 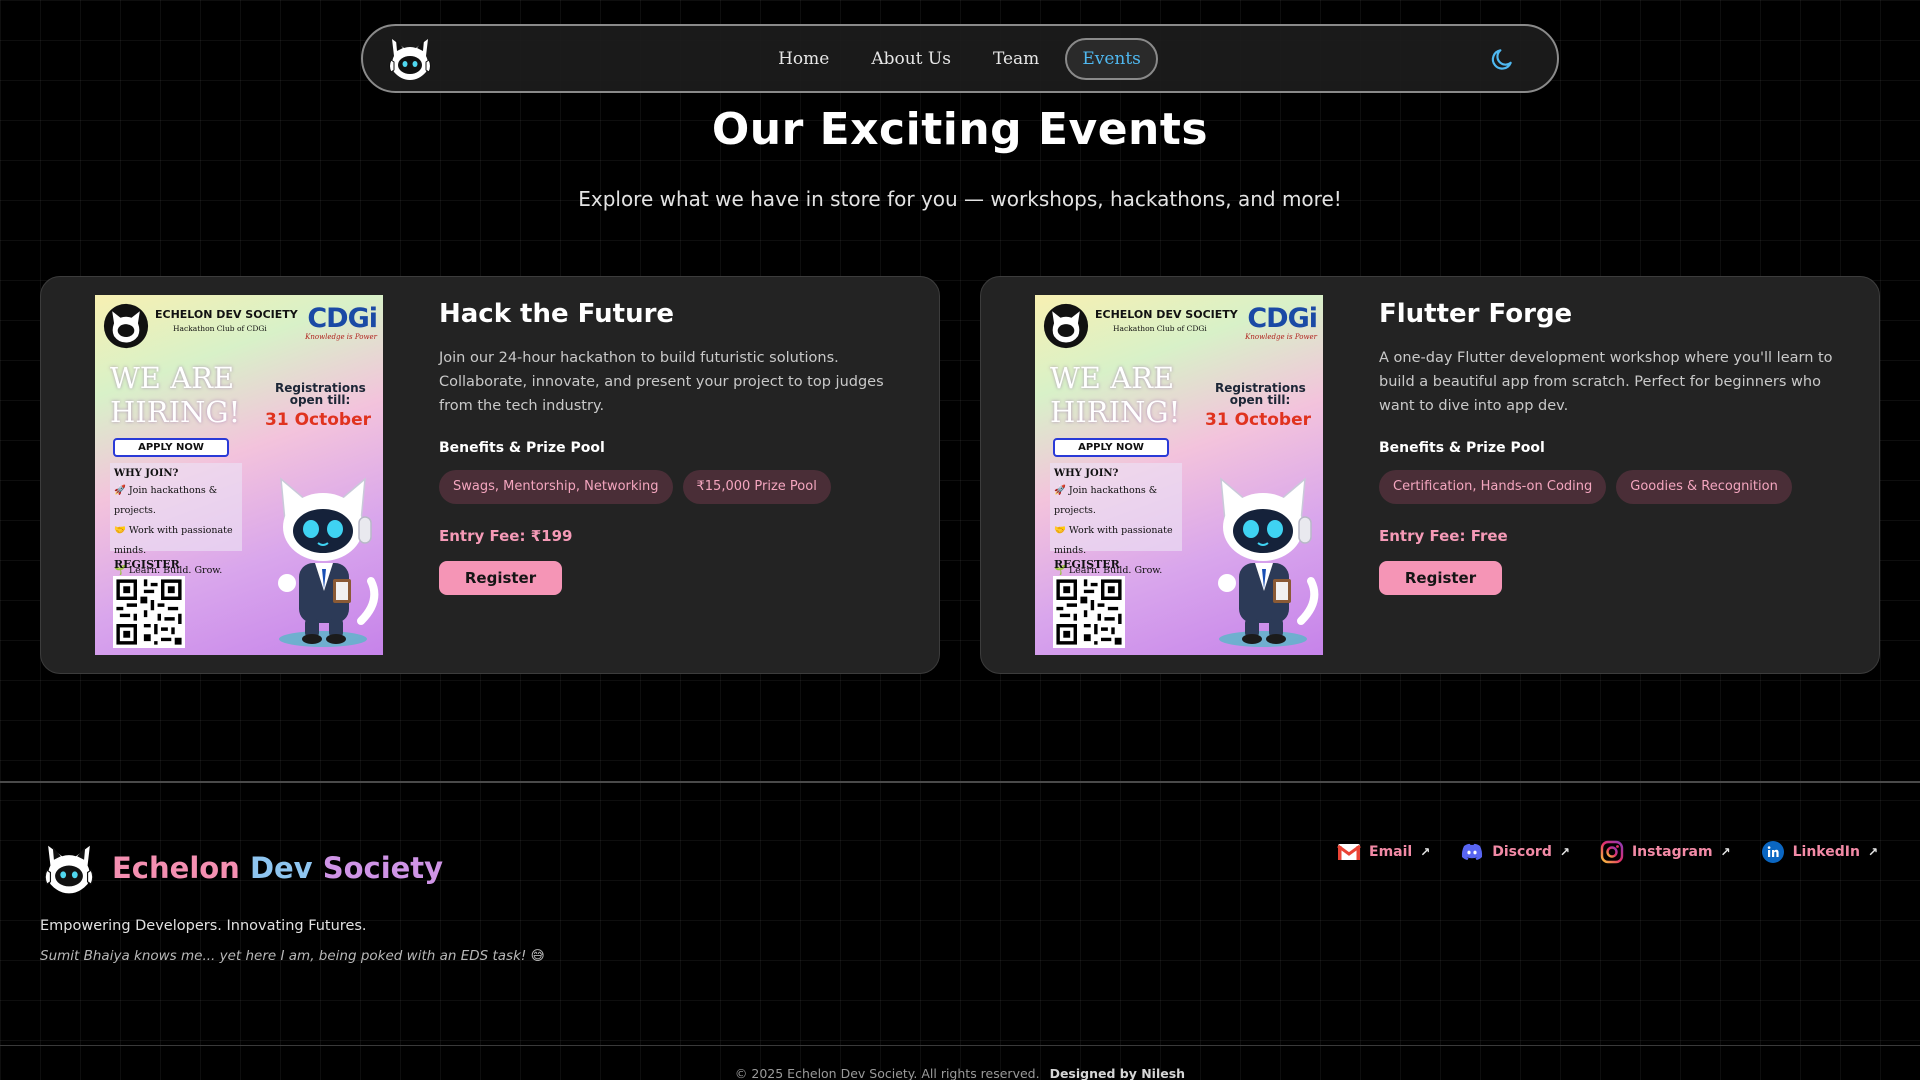 What do you see at coordinates (1117, 1073) in the screenshot?
I see `designer-credit: Designed by Nilesh` at bounding box center [1117, 1073].